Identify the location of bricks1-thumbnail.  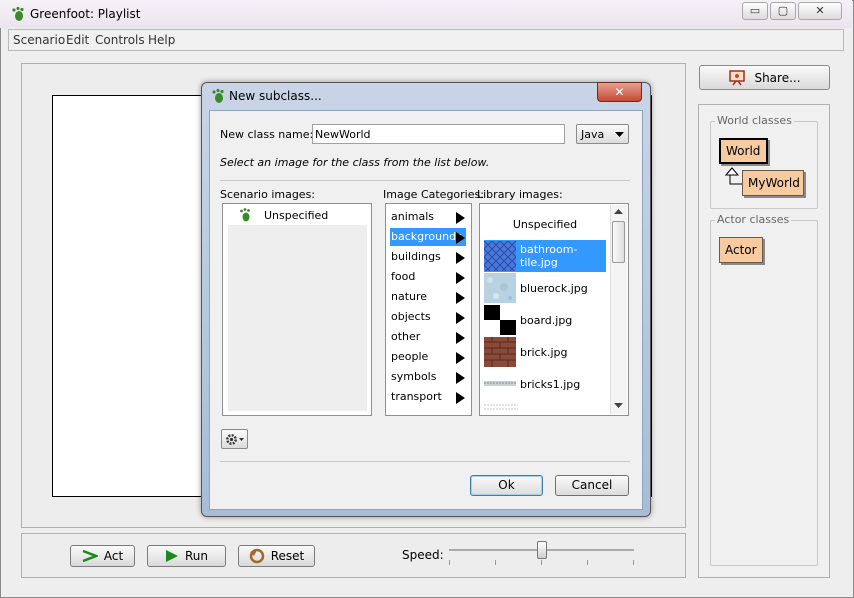
(500, 384).